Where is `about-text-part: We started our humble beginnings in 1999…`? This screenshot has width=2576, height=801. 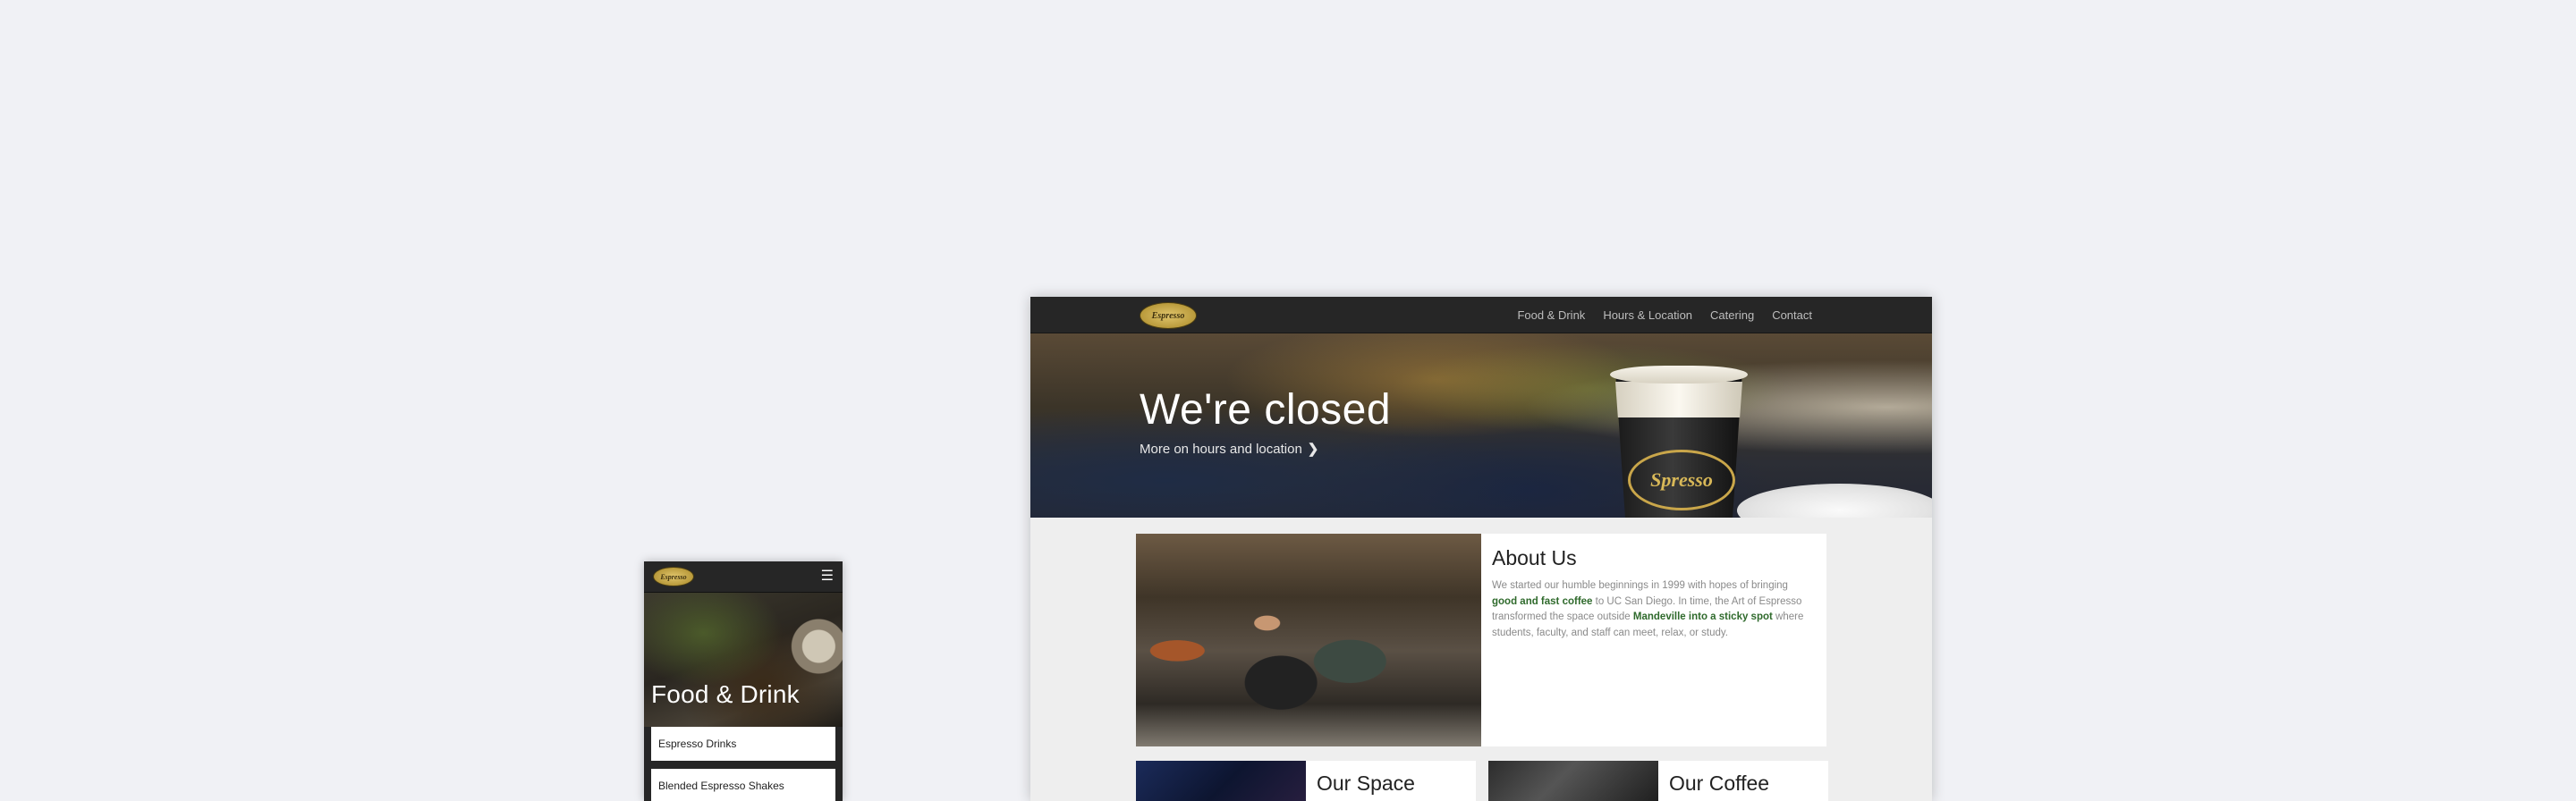 about-text-part: We started our humble beginnings in 1999… is located at coordinates (1640, 585).